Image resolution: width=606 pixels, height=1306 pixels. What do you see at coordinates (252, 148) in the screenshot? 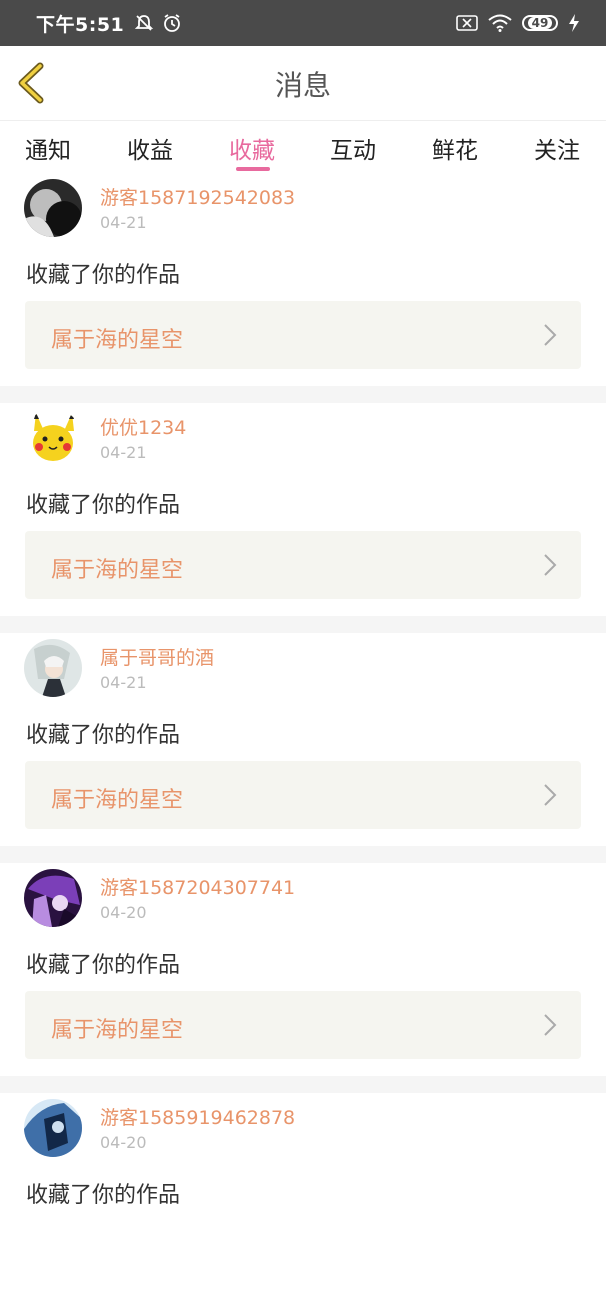
I see `tab-favorites: 收藏` at bounding box center [252, 148].